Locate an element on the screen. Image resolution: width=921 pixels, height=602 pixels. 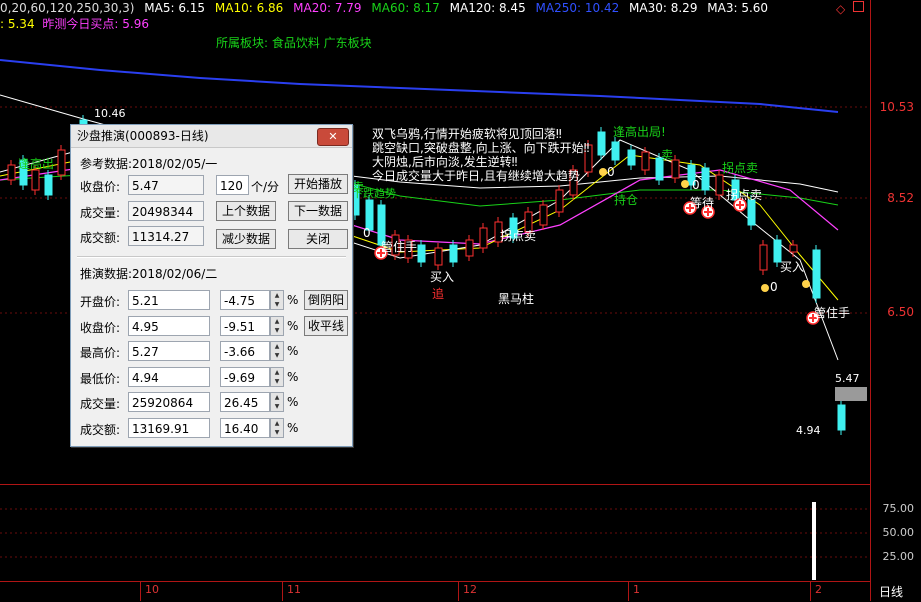
black-horse-label: 黑马柱 is located at coordinates (516, 299).